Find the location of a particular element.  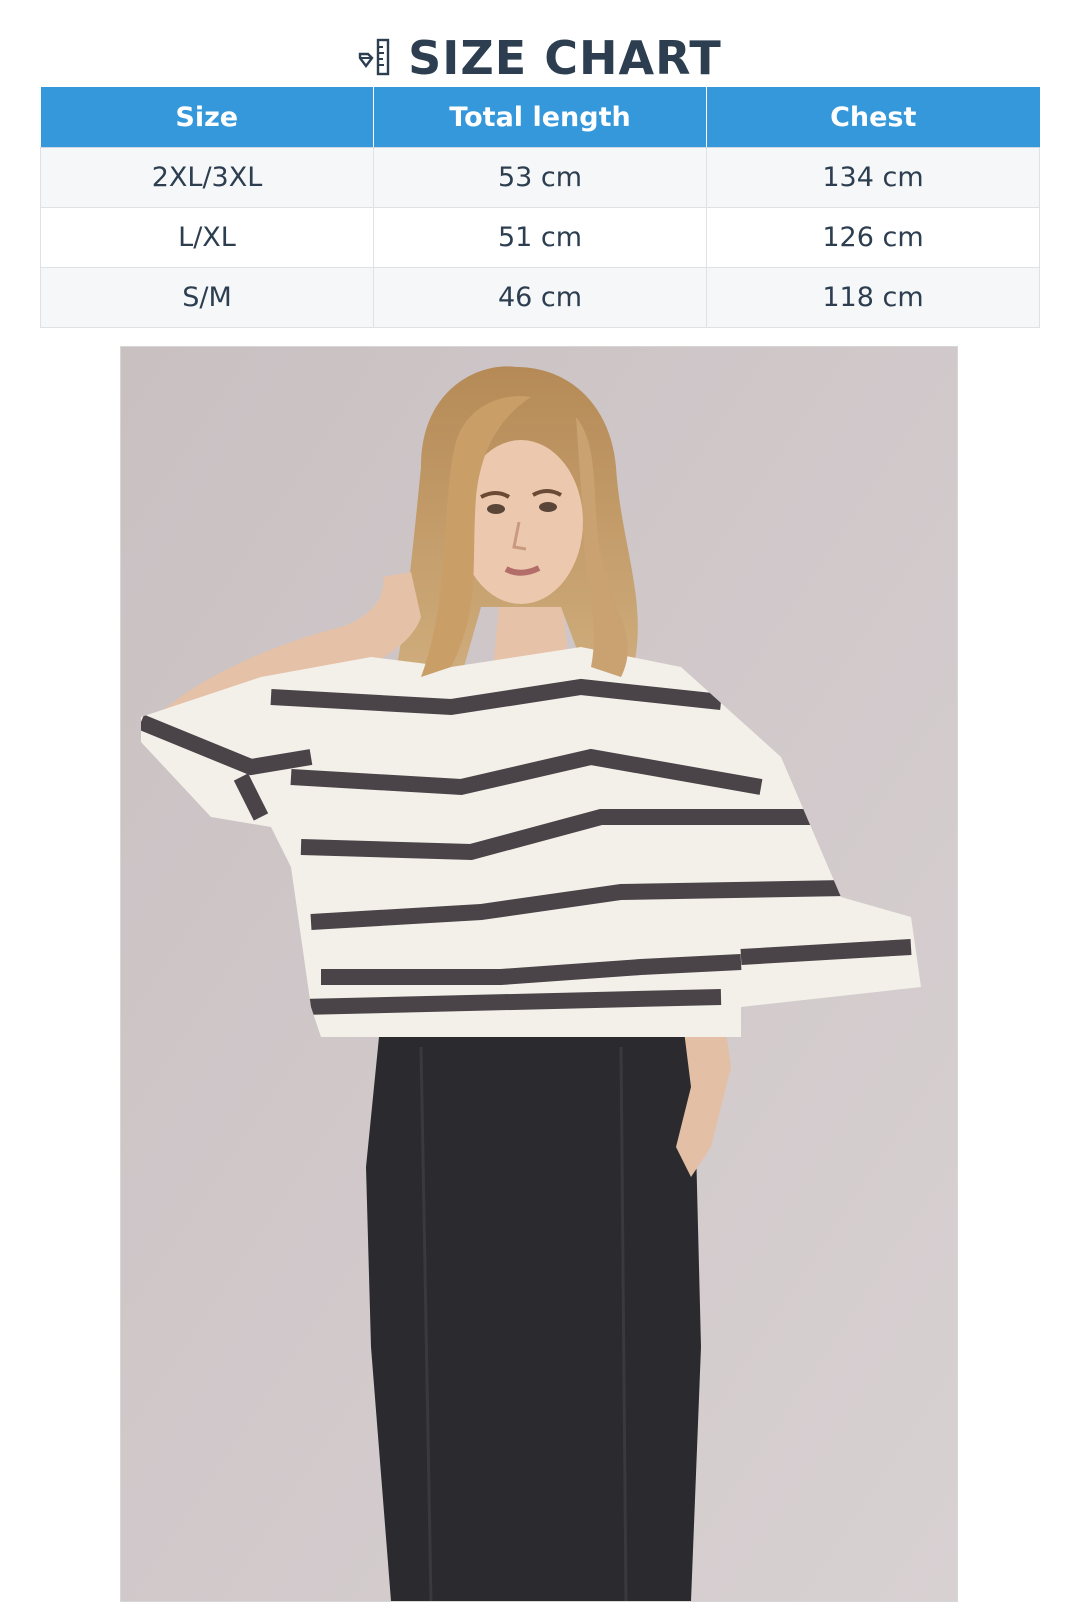

column-header-chest: Chest is located at coordinates (873, 117).